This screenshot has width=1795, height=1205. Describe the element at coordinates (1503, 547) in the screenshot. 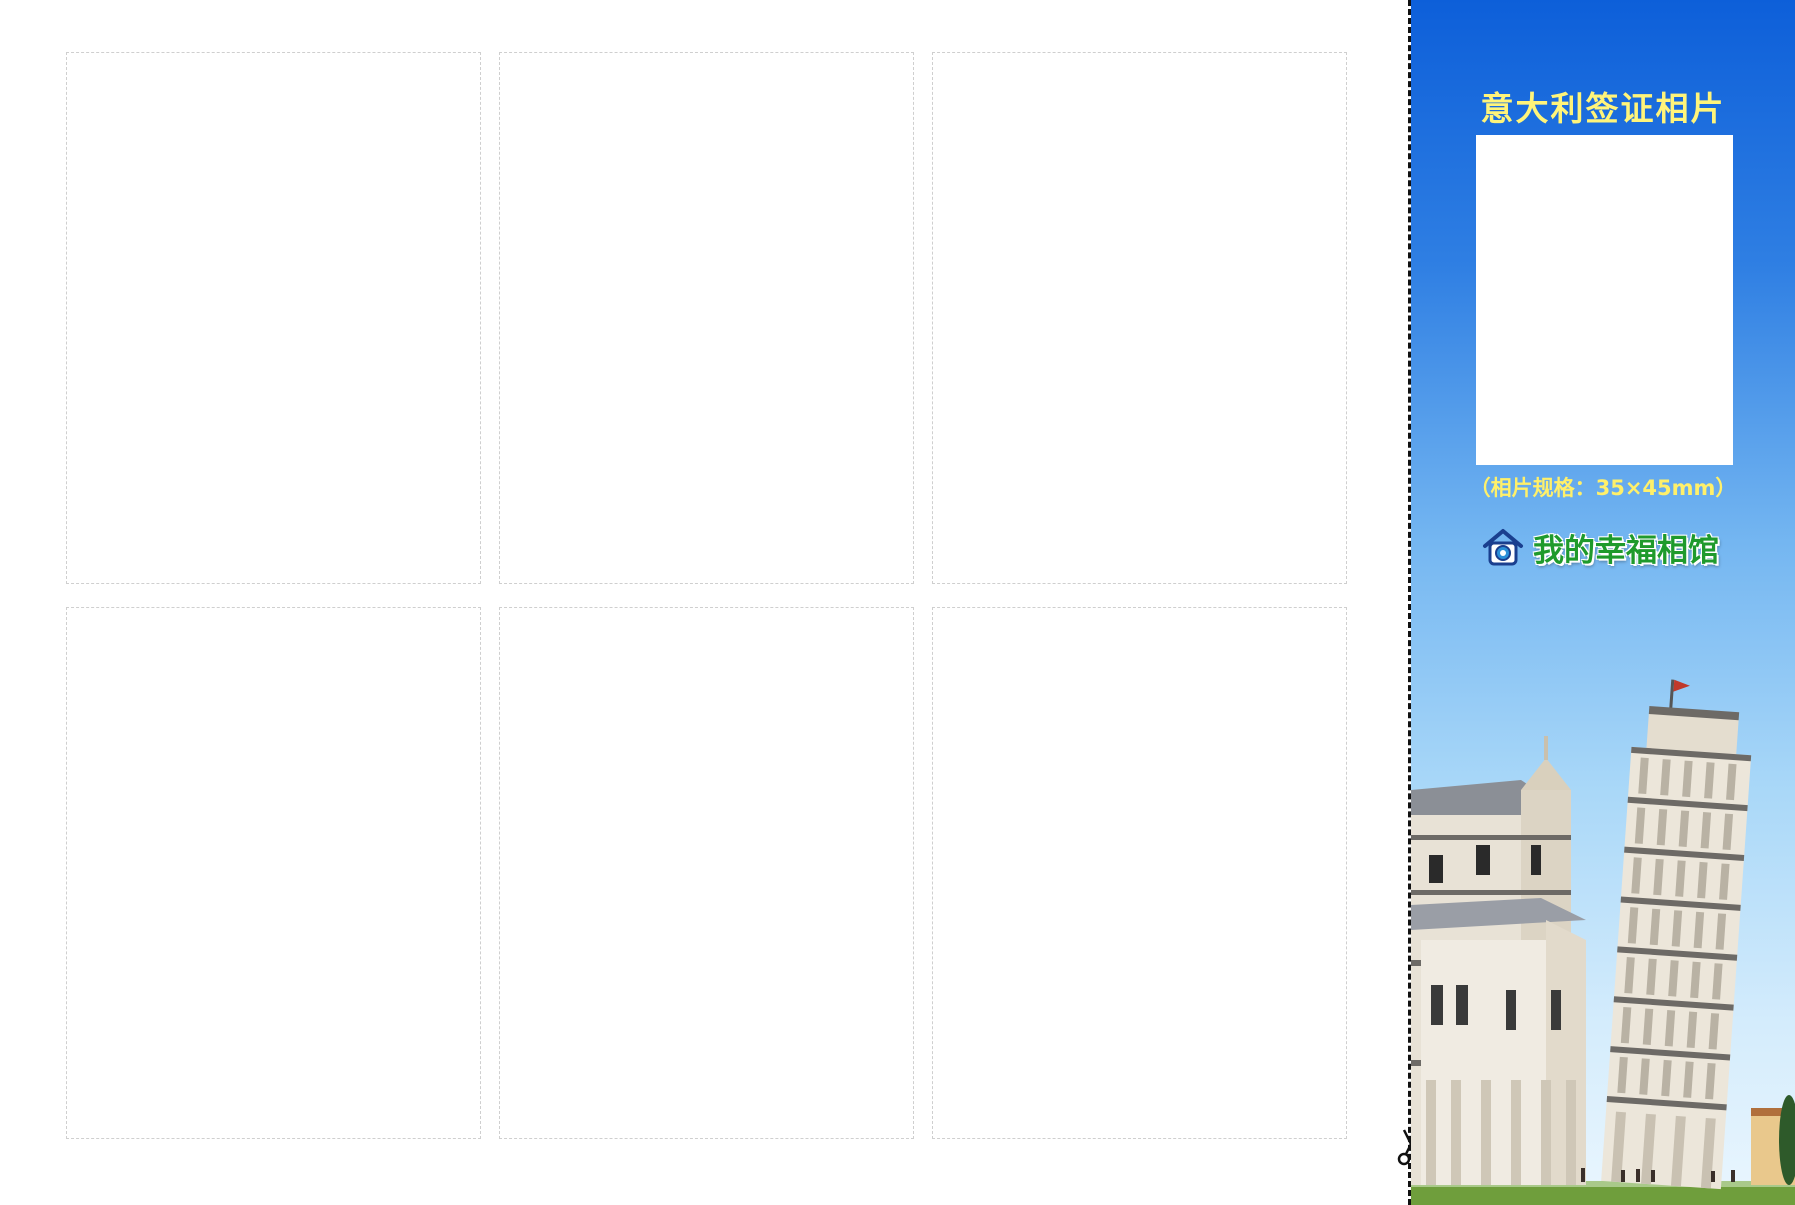

I see `camera-house-icon` at that location.